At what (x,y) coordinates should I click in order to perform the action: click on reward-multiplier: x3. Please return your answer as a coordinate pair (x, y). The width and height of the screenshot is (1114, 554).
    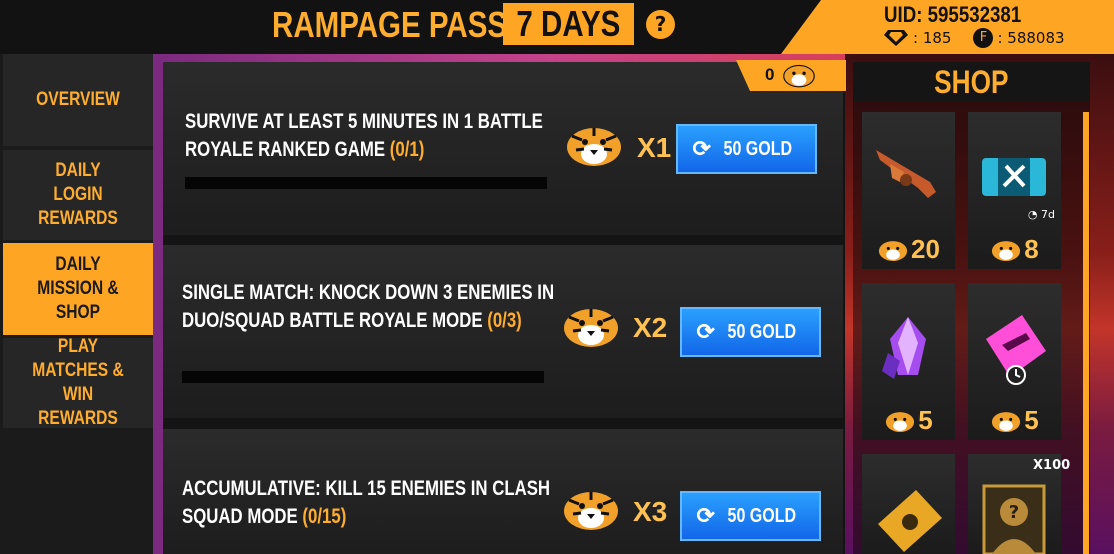
    Looking at the image, I should click on (650, 511).